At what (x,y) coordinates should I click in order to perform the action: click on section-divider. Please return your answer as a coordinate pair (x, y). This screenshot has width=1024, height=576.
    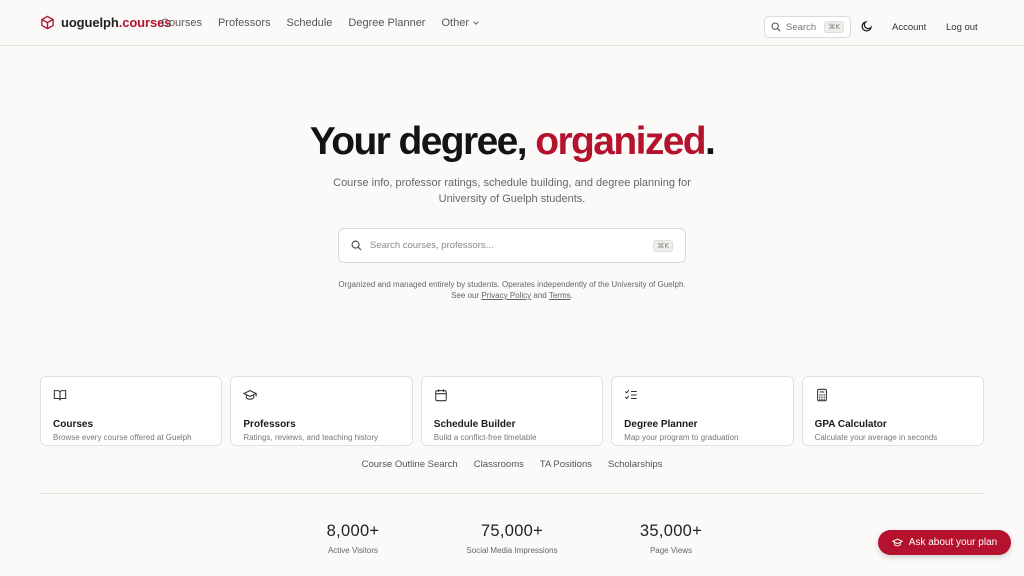
    Looking at the image, I should click on (512, 493).